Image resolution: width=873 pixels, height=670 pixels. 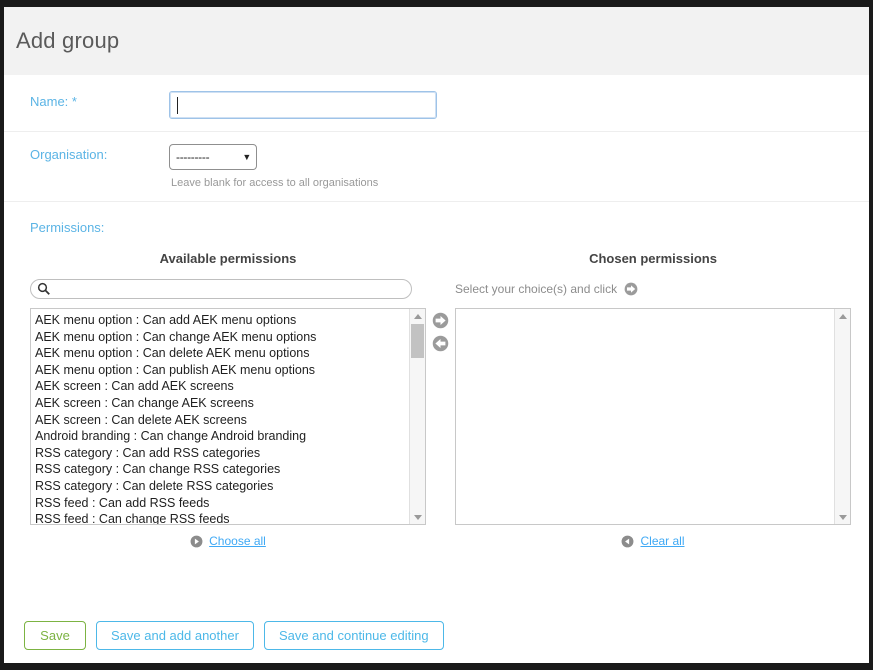 I want to click on add-selected-button-icon, so click(x=440, y=320).